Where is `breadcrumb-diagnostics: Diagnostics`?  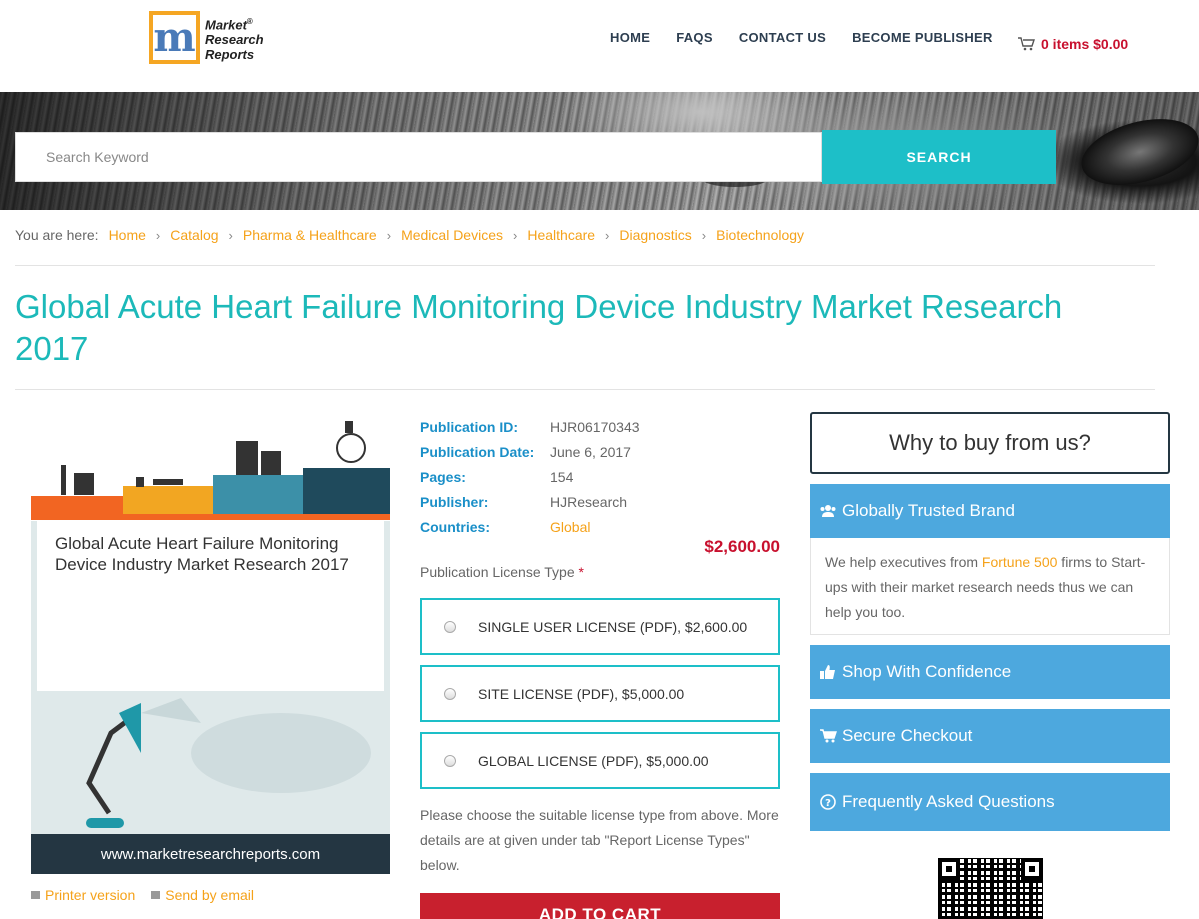 breadcrumb-diagnostics: Diagnostics is located at coordinates (655, 235).